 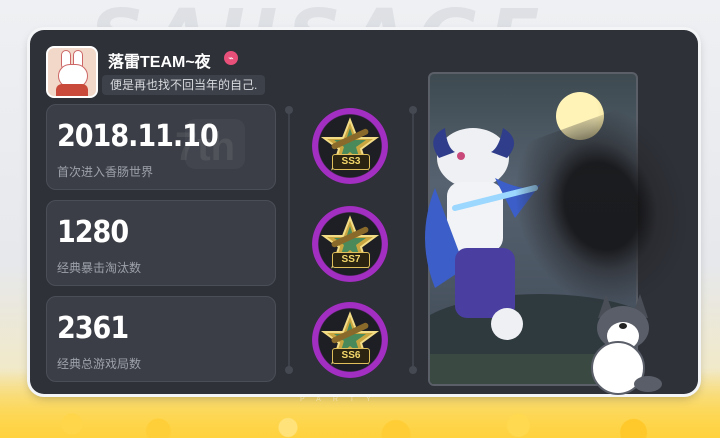 I want to click on stat-label: 经典总游戏局数, so click(x=99, y=364).